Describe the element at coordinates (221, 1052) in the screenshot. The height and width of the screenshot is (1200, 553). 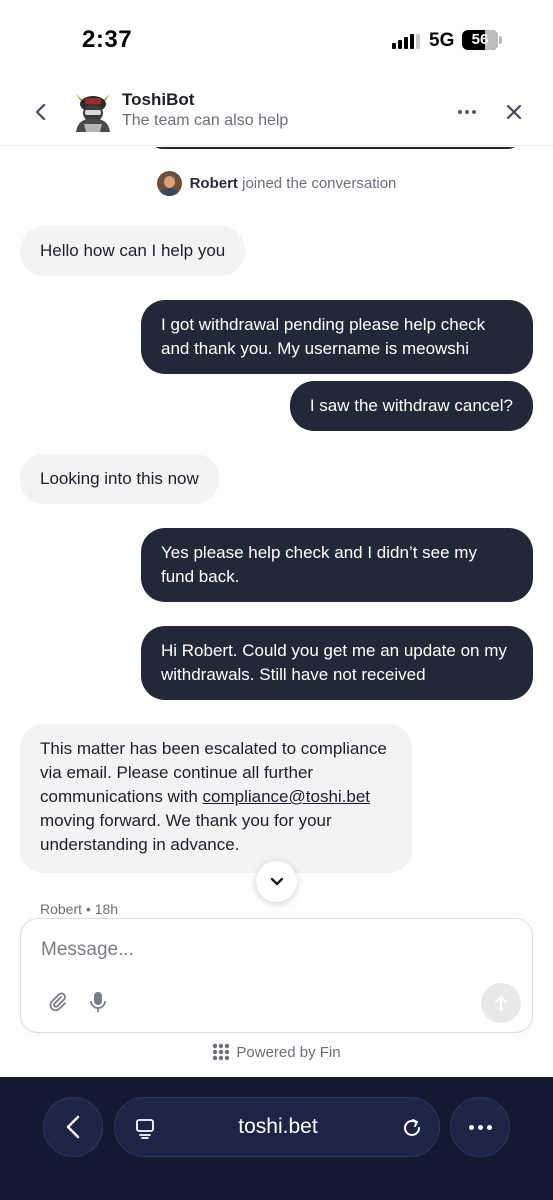
I see `fin-logo-icon` at that location.